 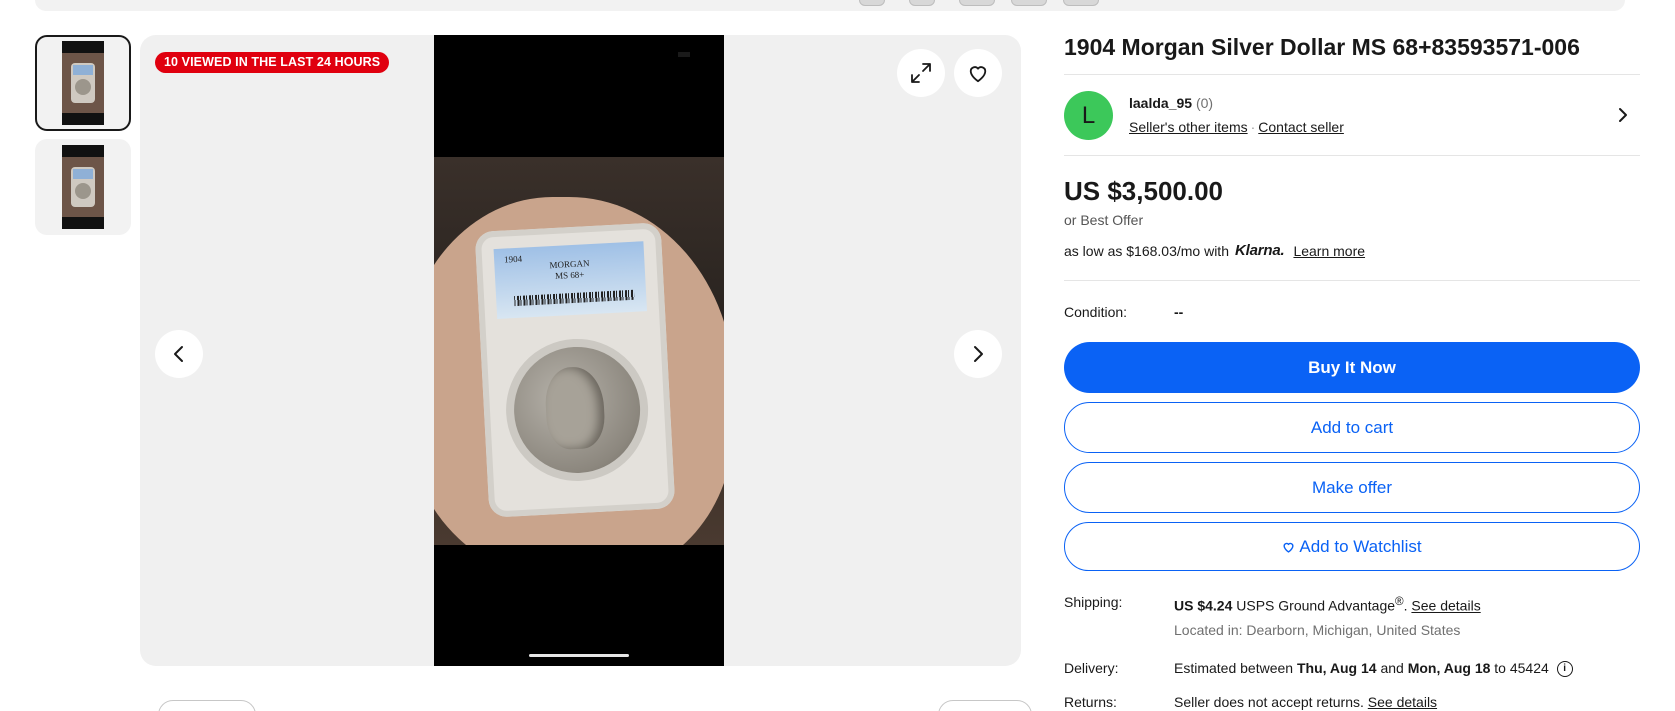 What do you see at coordinates (513, 259) in the screenshot?
I see `slab-year: 1904` at bounding box center [513, 259].